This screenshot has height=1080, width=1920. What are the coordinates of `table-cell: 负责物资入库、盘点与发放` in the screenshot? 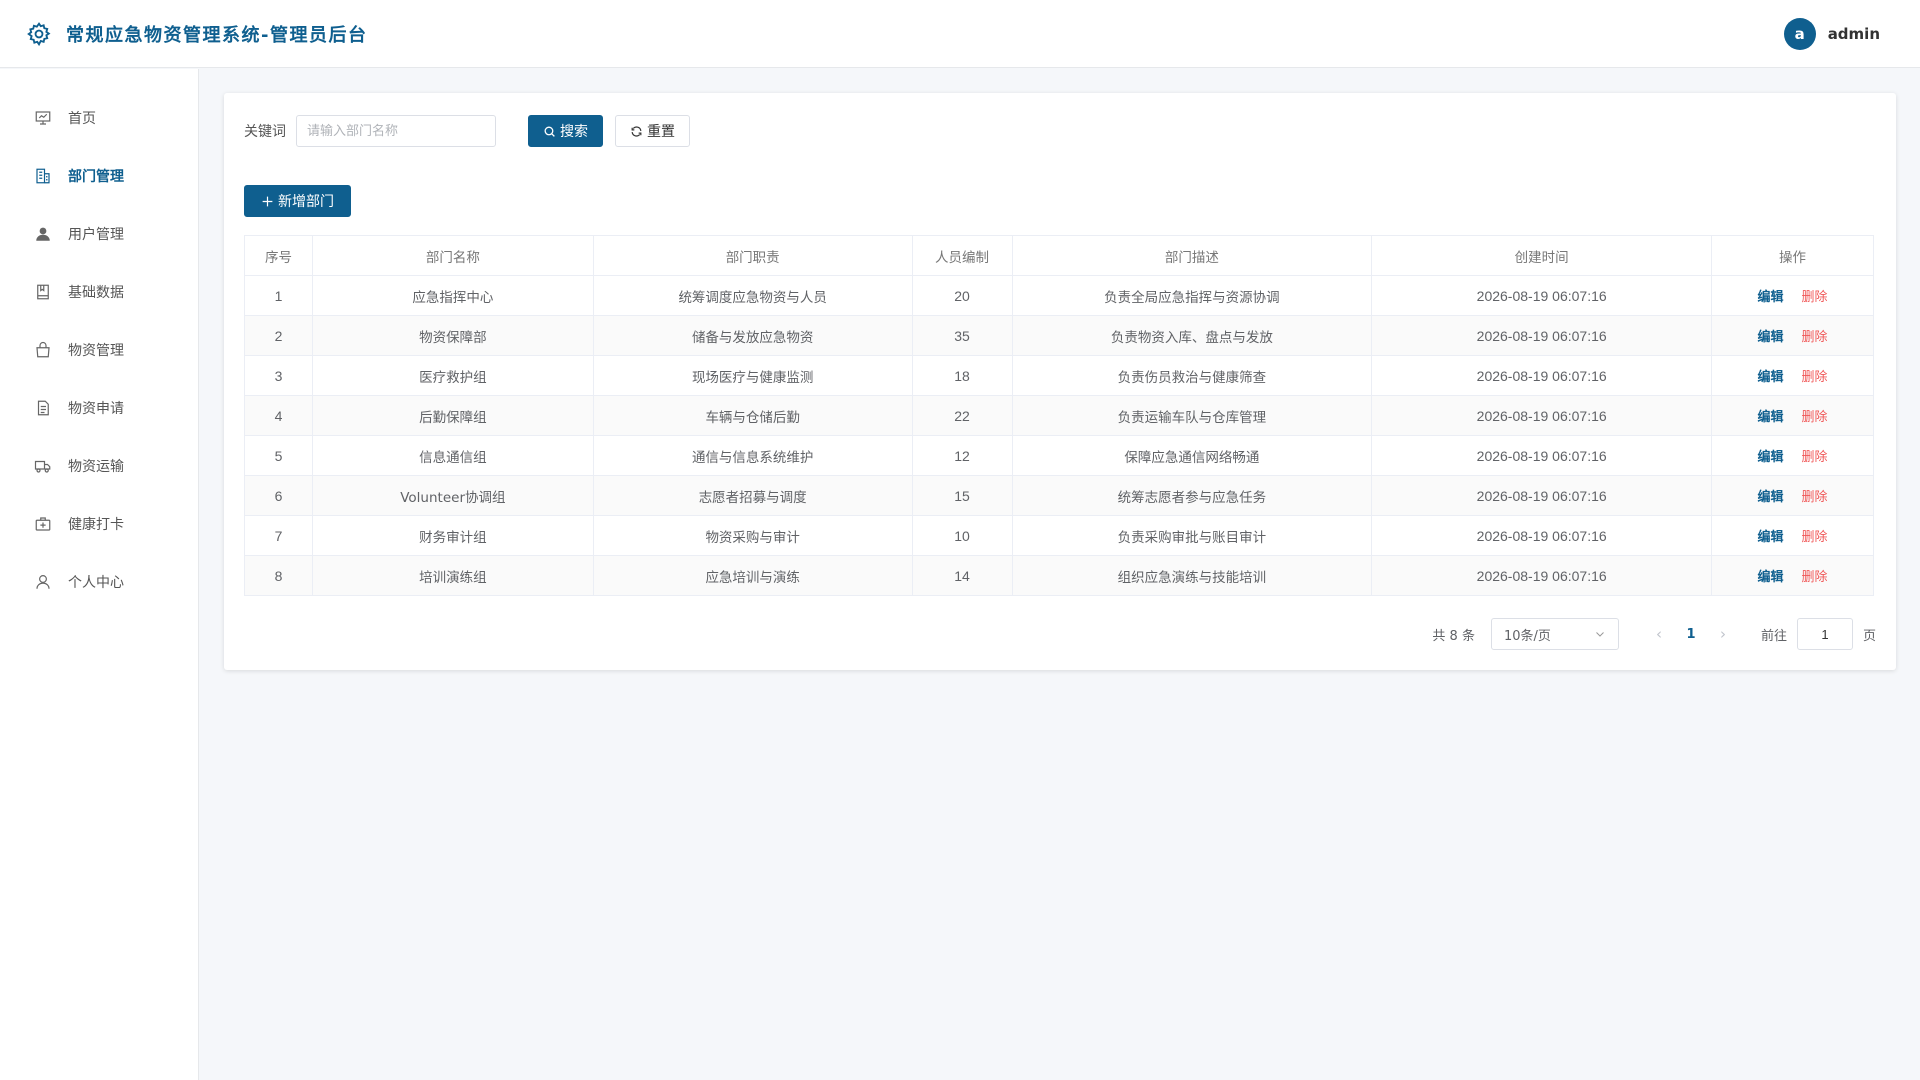 It's located at (1192, 335).